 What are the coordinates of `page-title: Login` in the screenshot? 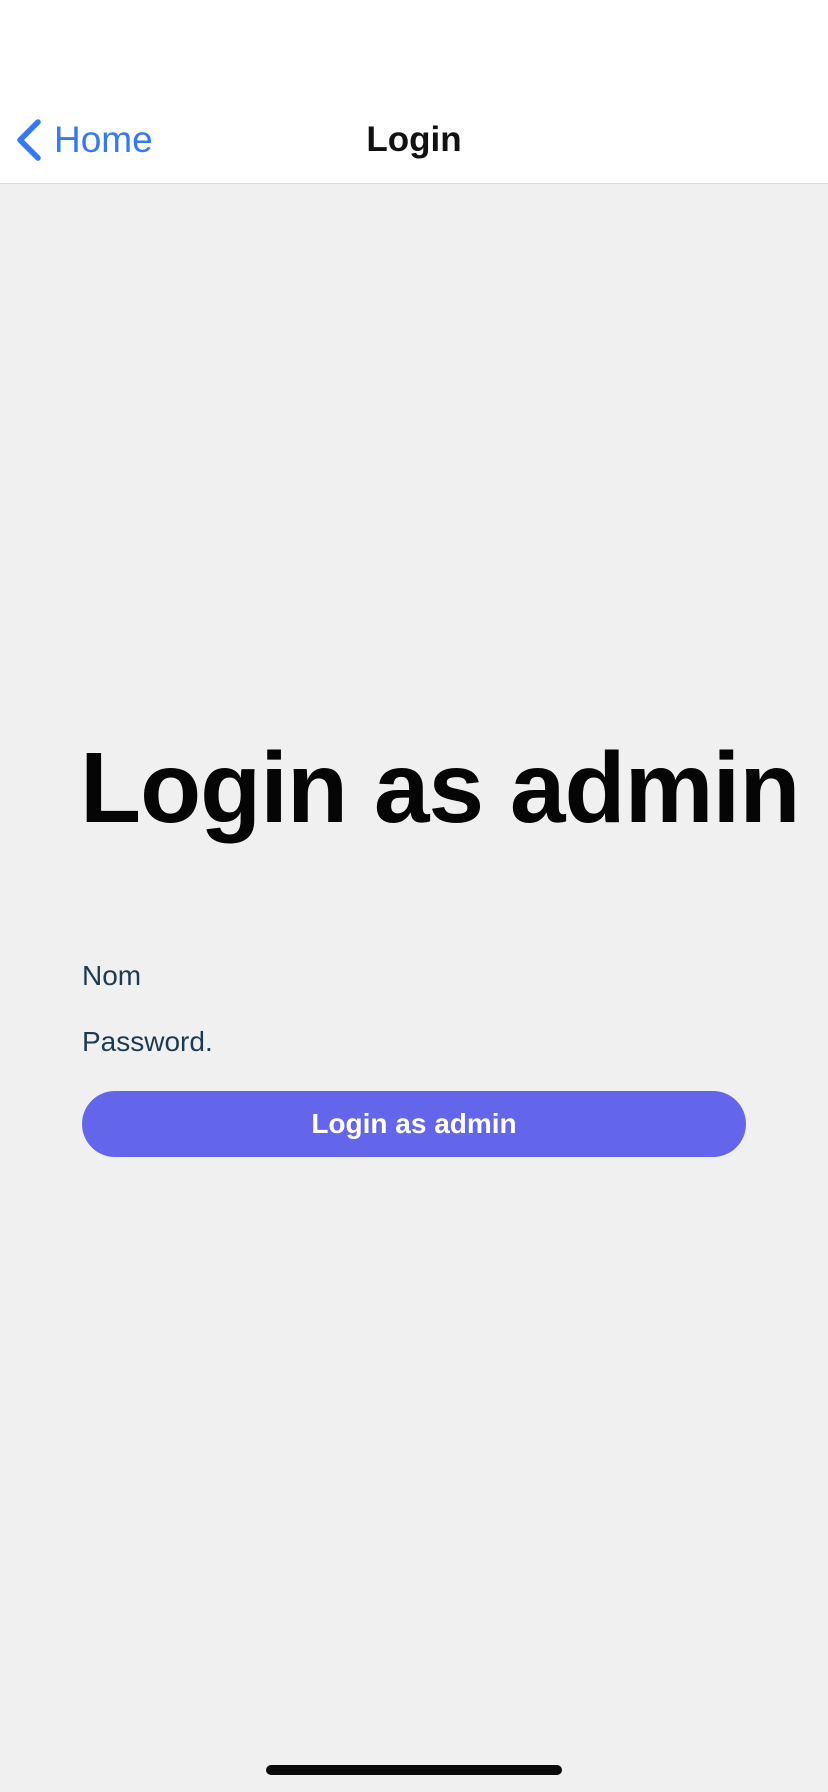 It's located at (414, 139).